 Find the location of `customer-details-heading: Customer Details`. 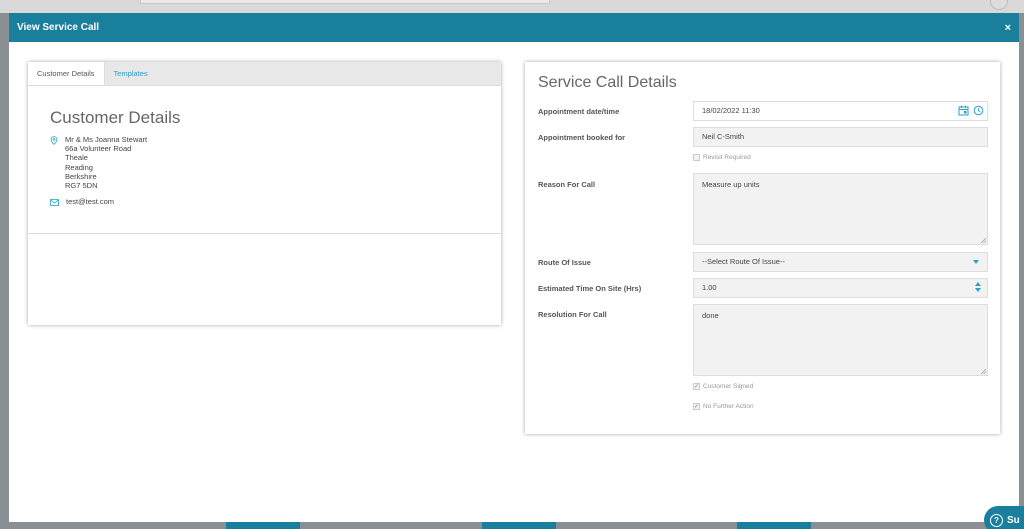

customer-details-heading: Customer Details is located at coordinates (115, 117).